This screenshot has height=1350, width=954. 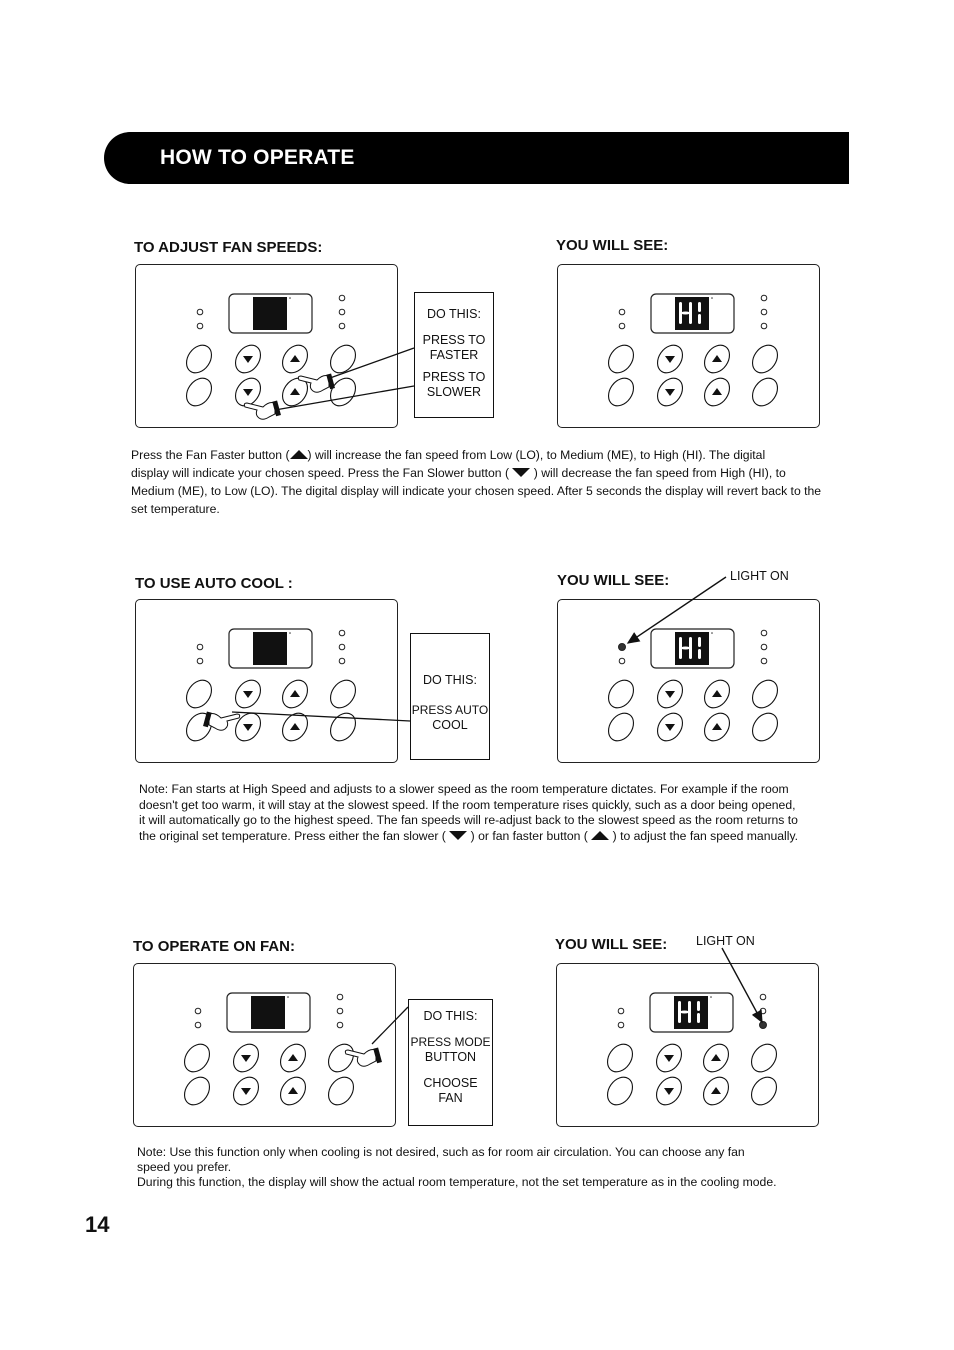 I want to click on instruction-line: COOL, so click(x=450, y=725).